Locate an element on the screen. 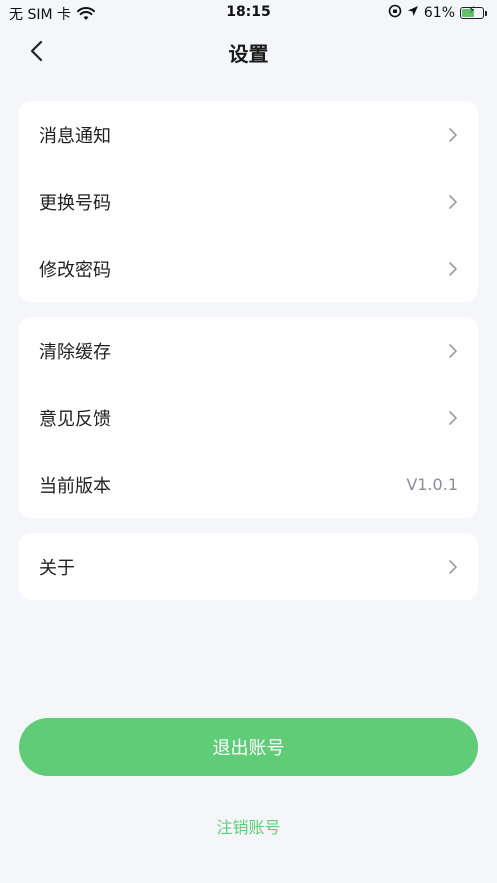  status-right: 61% ⚡ is located at coordinates (437, 13).